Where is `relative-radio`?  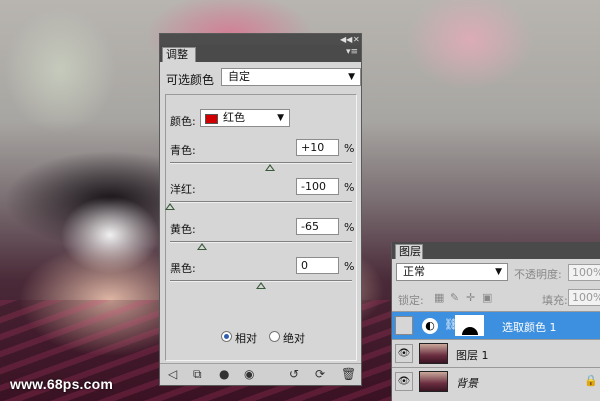 relative-radio is located at coordinates (226, 336).